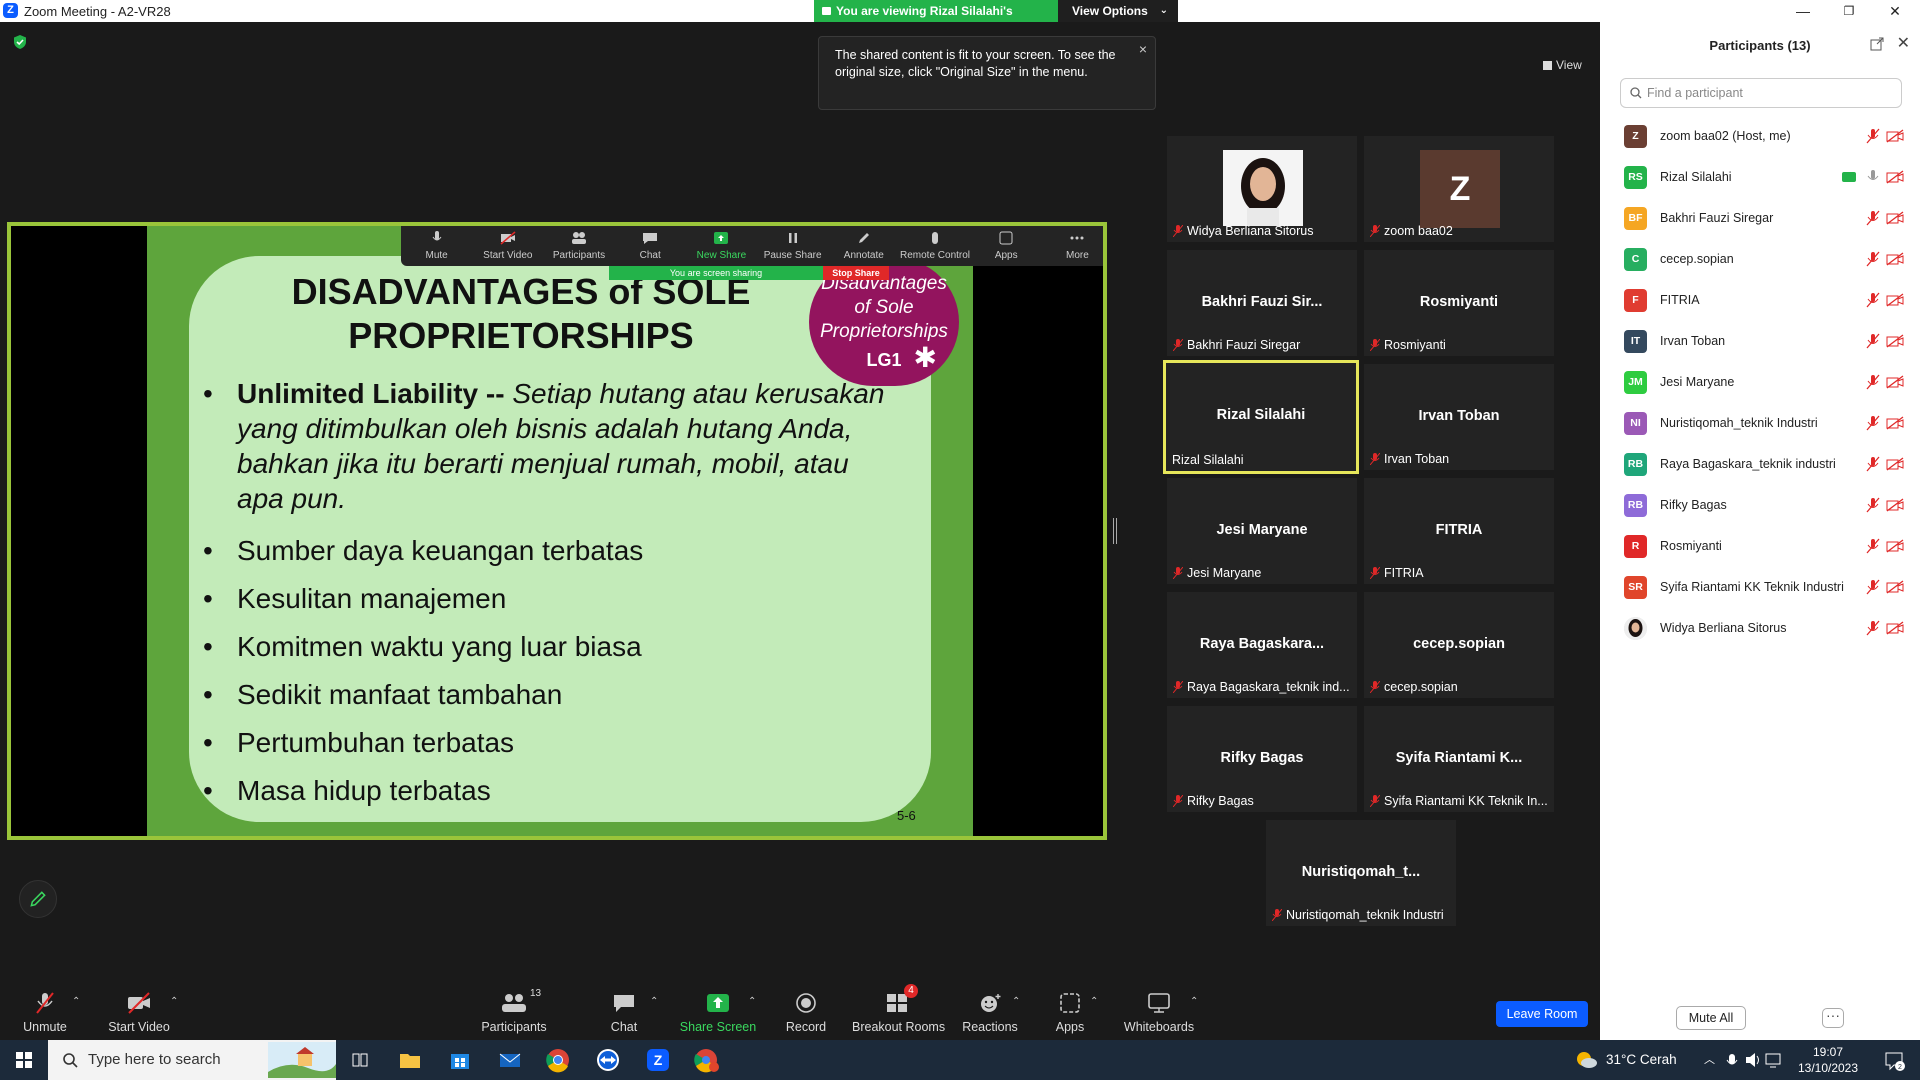 This screenshot has width=1920, height=1080. I want to click on apps-options-caret: ⌃, so click(1097, 1010).